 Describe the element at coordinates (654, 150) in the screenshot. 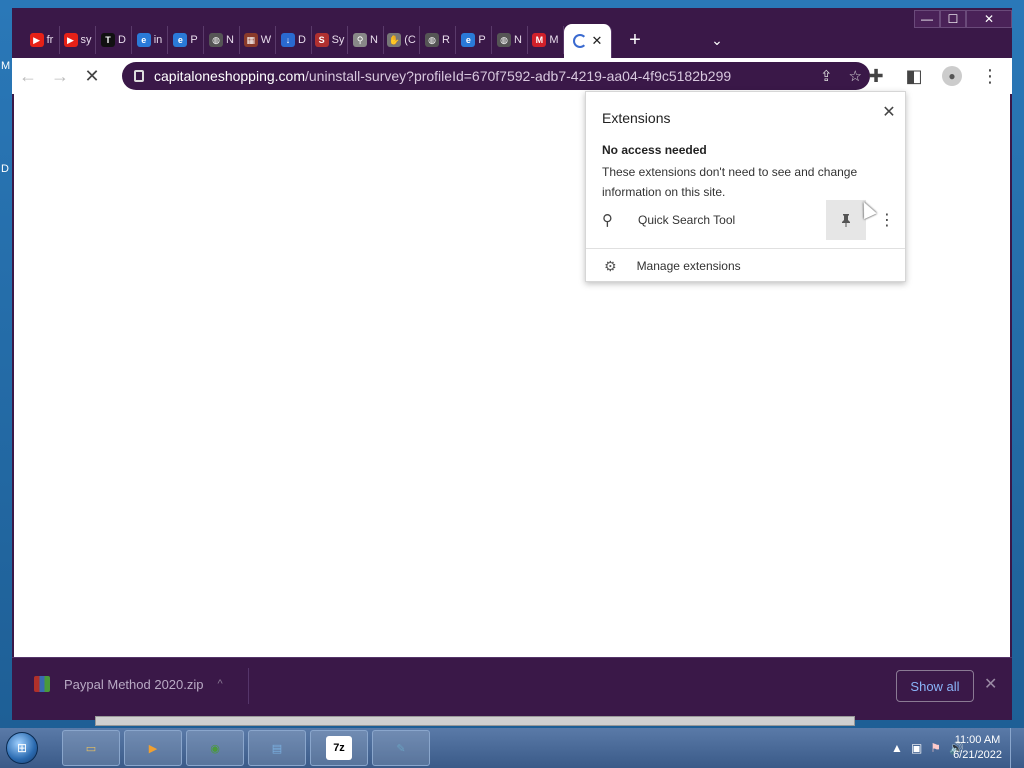

I see `section-heading: No access needed` at that location.